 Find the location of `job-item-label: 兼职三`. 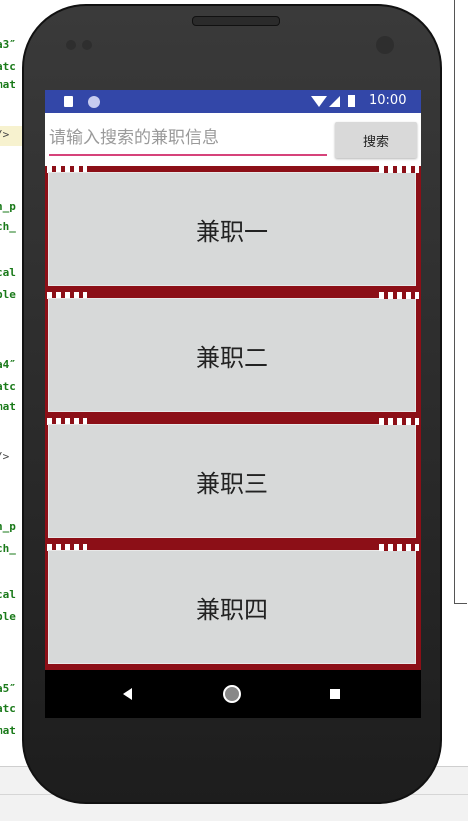

job-item-label: 兼职三 is located at coordinates (232, 481).